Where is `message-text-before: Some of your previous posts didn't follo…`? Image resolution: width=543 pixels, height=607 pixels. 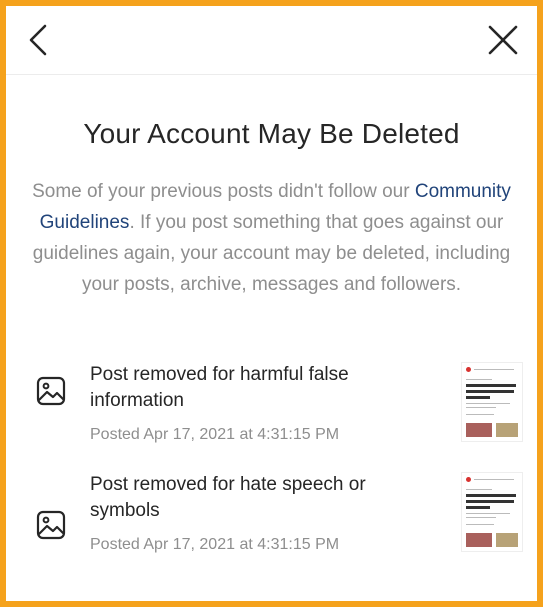 message-text-before: Some of your previous posts didn't follo… is located at coordinates (223, 191).